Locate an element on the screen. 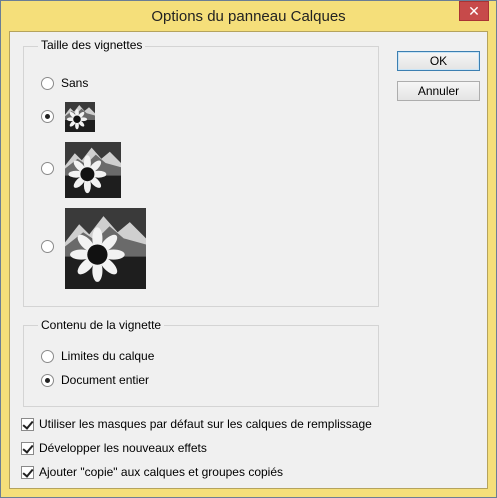  radio-layer-bounds is located at coordinates (47, 356).